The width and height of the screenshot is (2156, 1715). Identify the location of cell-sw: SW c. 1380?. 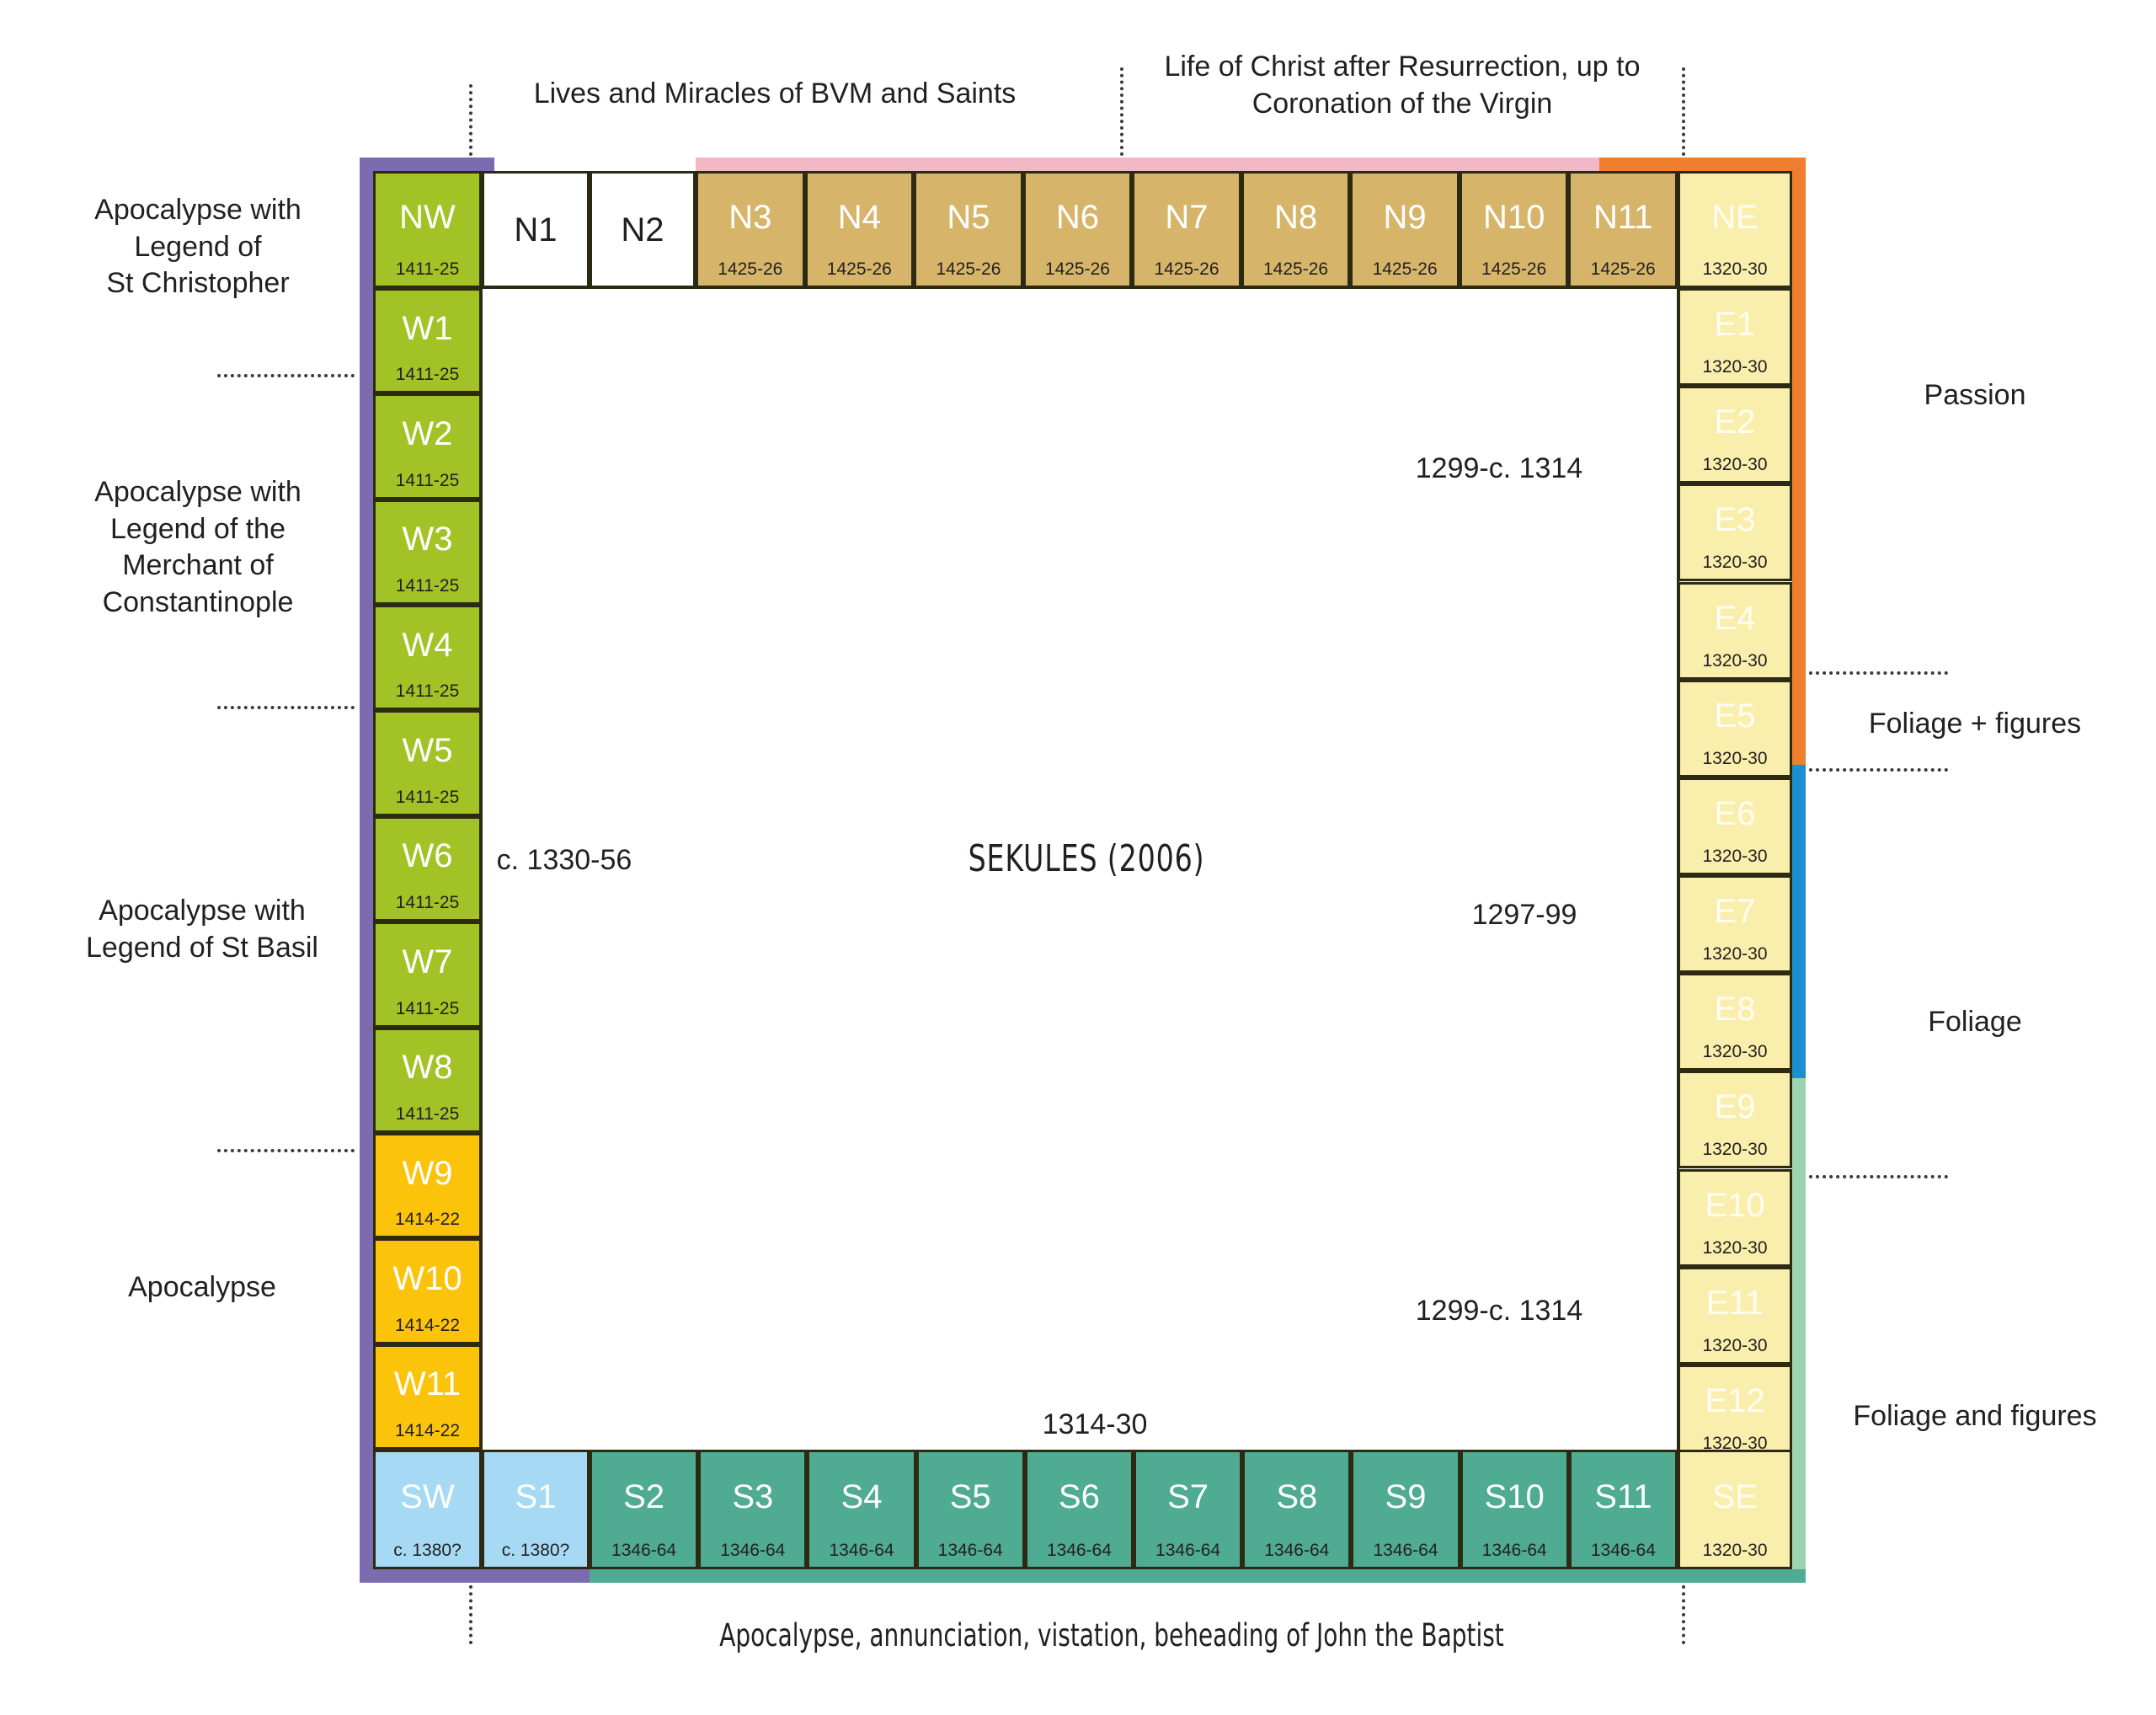
(427, 1509).